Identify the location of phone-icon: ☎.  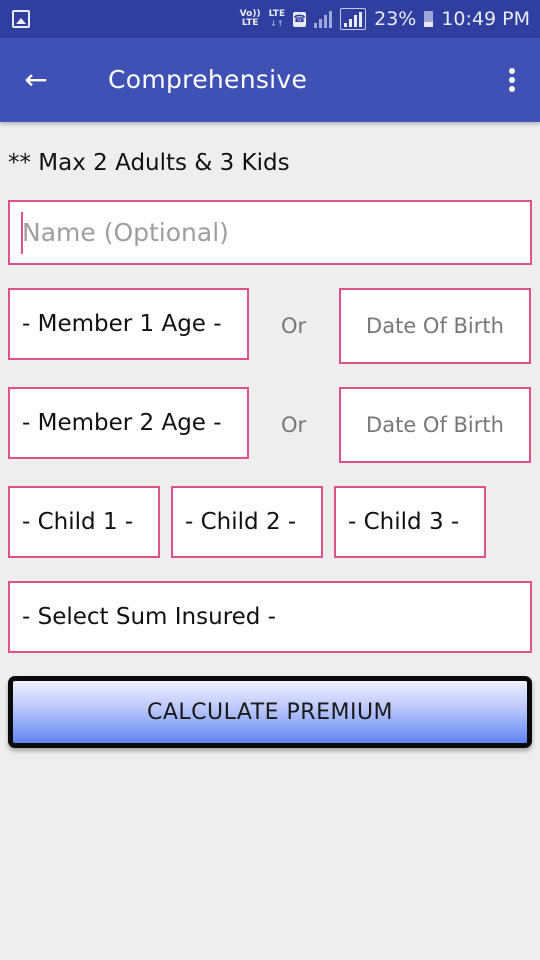
(300, 19).